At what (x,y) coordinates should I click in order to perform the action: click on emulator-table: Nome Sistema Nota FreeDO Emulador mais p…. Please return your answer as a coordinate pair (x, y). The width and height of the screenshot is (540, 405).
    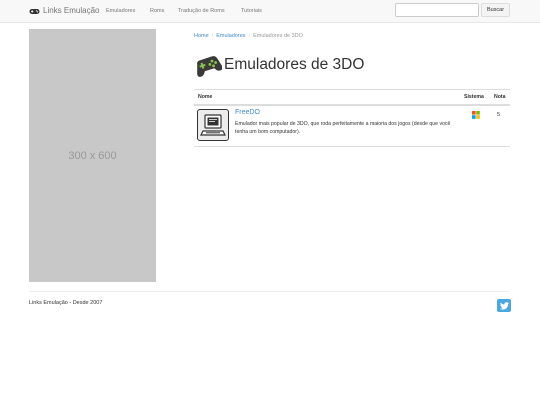
    Looking at the image, I should click on (352, 118).